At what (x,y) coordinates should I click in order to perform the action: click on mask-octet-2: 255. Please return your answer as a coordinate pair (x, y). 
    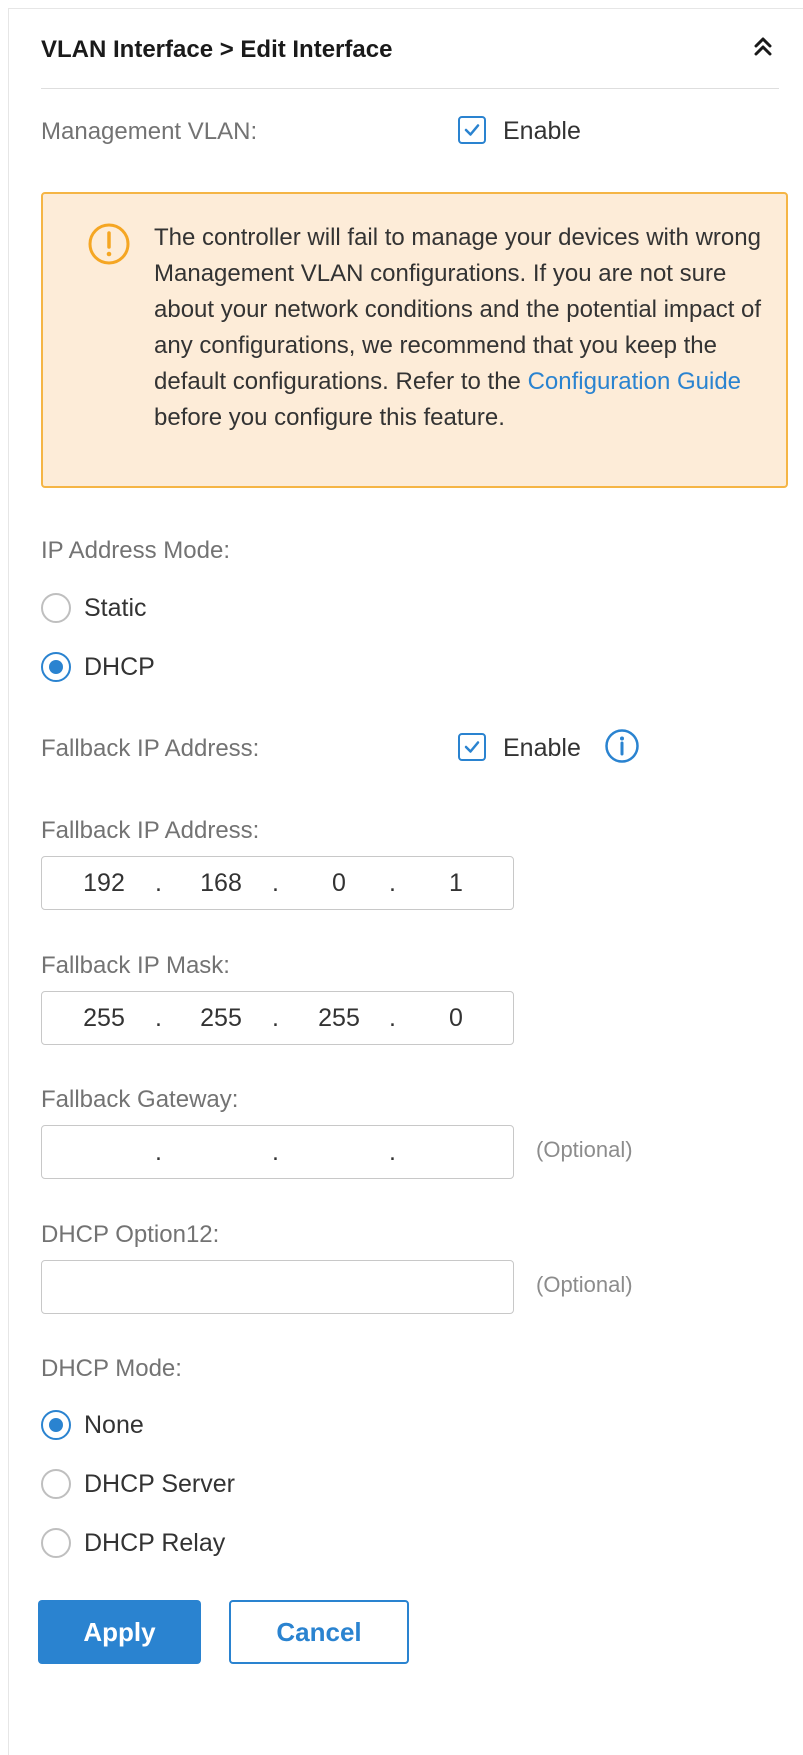
    Looking at the image, I should click on (221, 1018).